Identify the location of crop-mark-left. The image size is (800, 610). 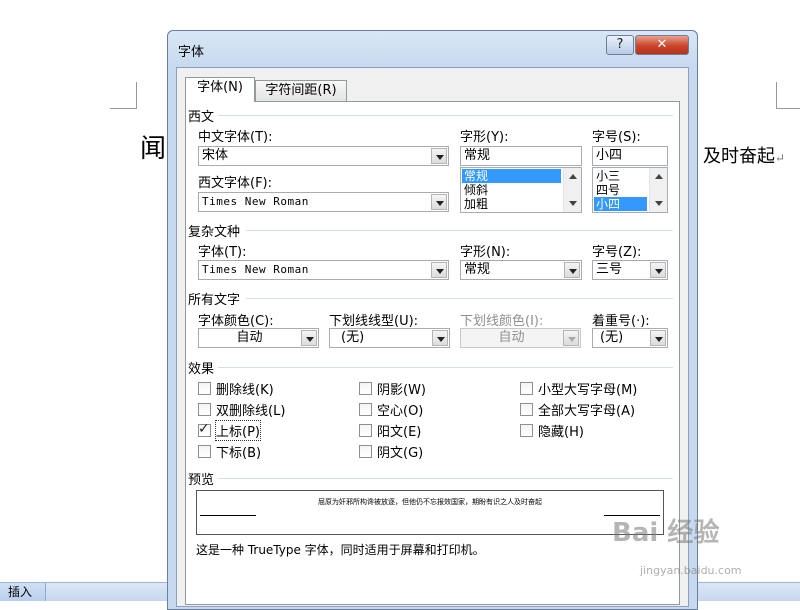
(123, 95).